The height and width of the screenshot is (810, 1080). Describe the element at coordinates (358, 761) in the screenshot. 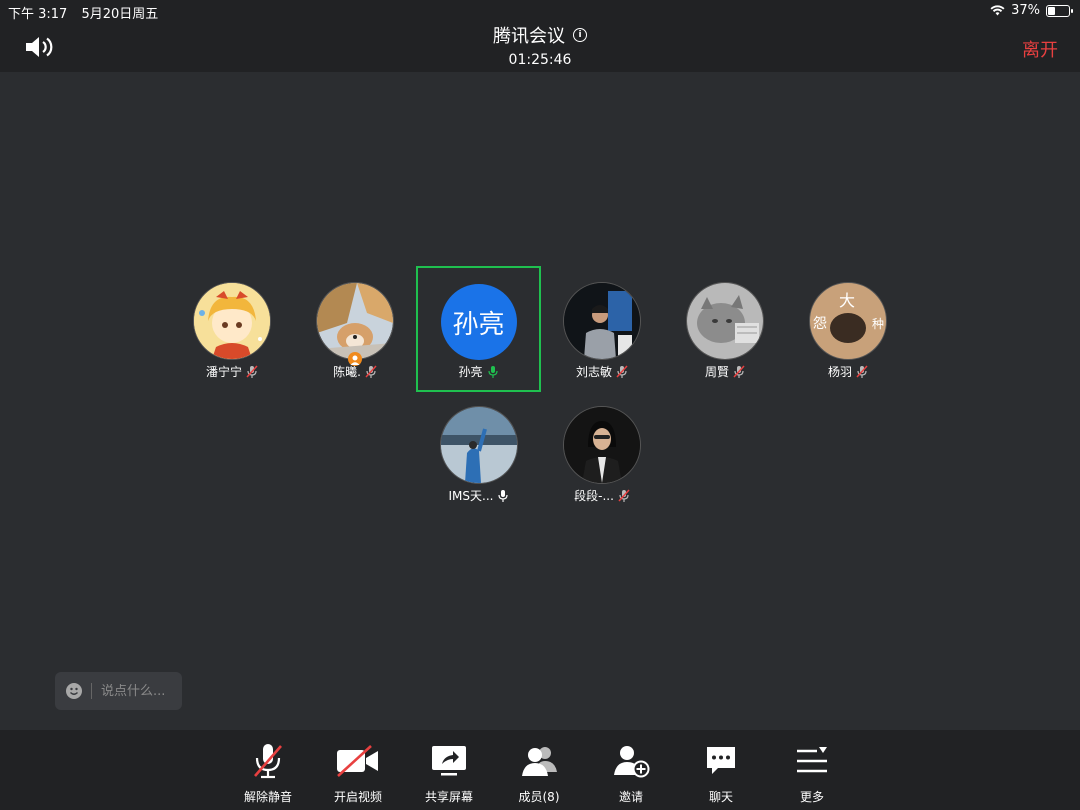

I see `video-off-icon` at that location.